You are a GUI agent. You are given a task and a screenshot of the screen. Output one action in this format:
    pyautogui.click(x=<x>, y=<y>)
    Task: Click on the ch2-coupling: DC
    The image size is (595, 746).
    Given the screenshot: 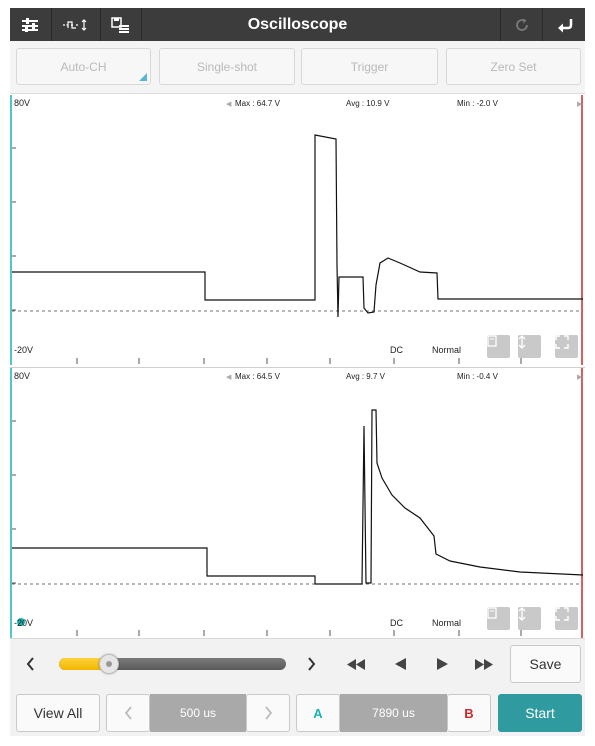 What is the action you would take?
    pyautogui.click(x=396, y=623)
    